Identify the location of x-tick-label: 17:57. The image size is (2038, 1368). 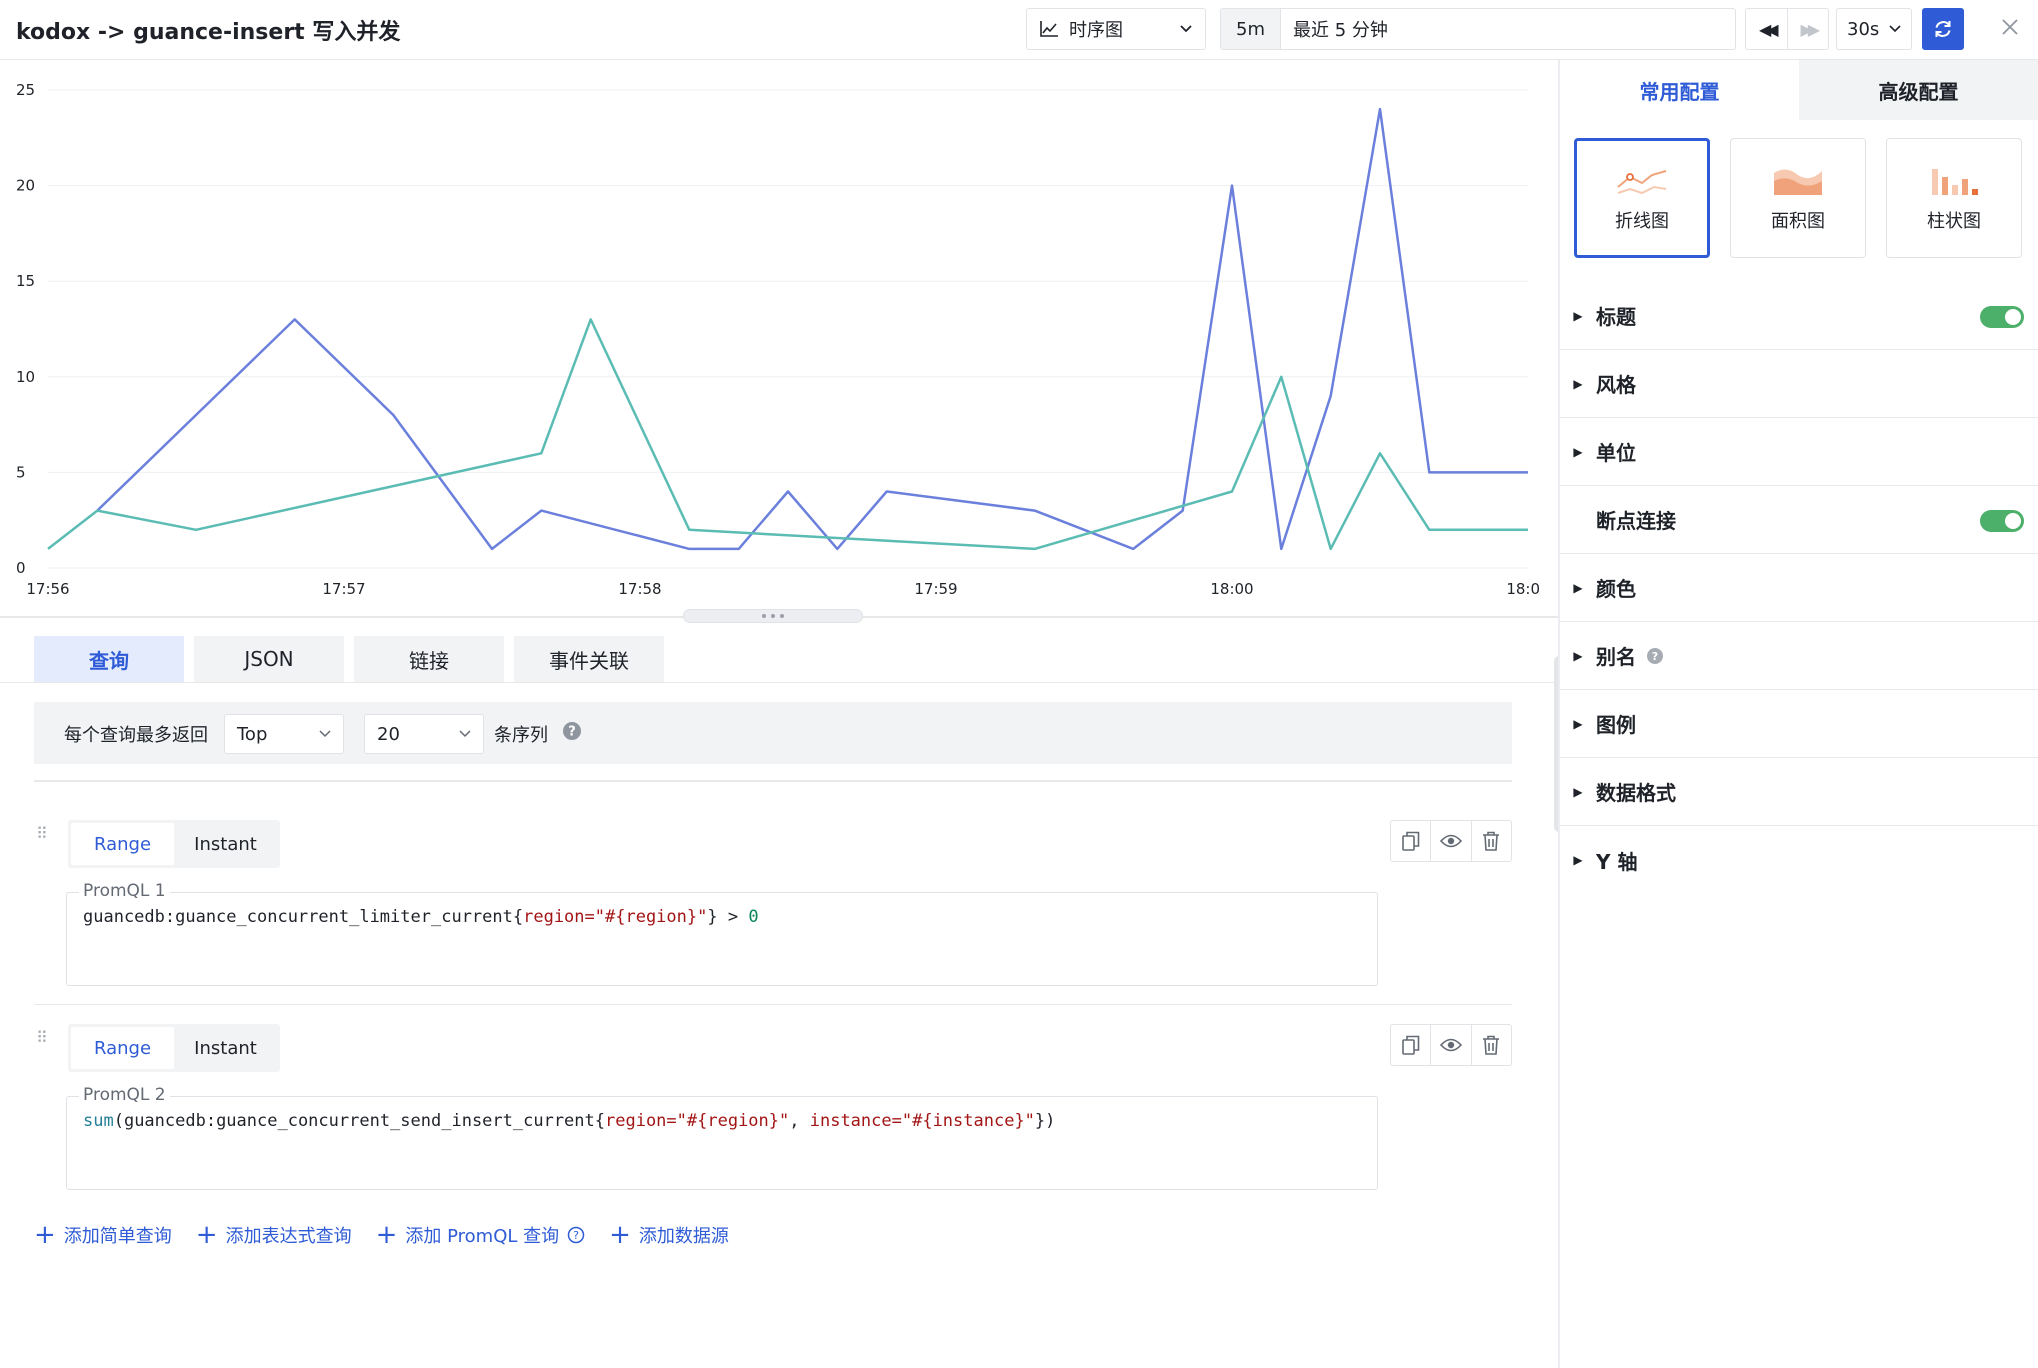
(343, 589).